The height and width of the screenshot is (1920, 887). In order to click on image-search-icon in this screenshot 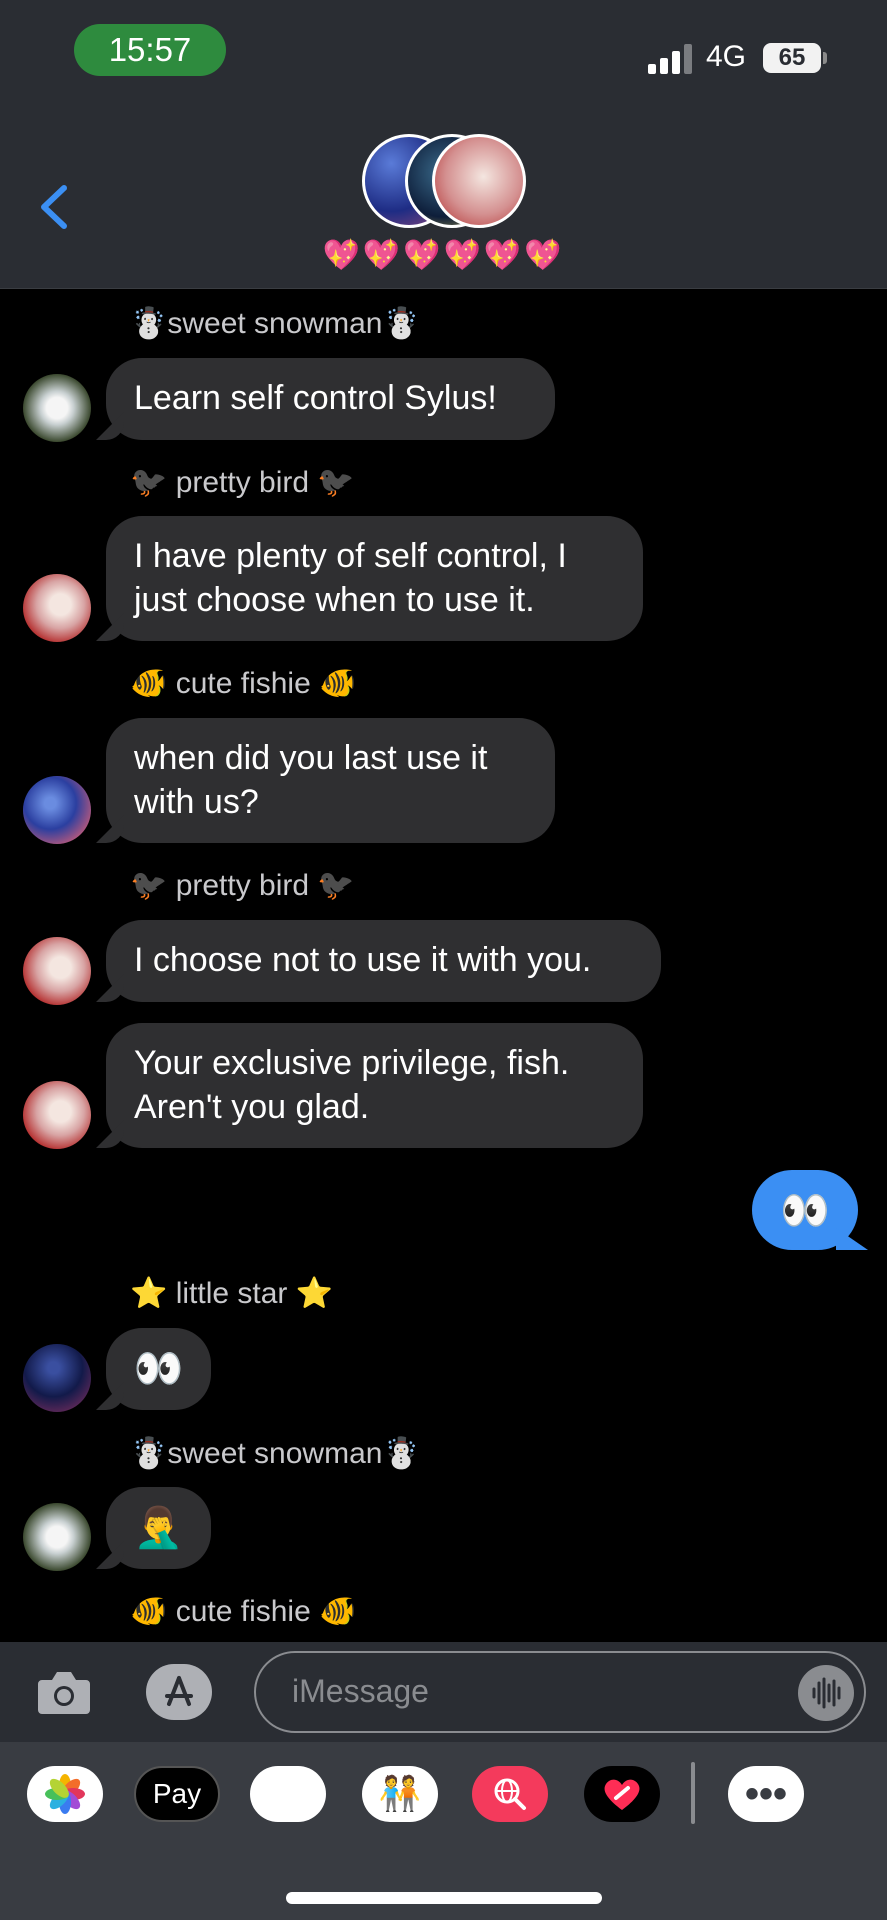, I will do `click(510, 1794)`.